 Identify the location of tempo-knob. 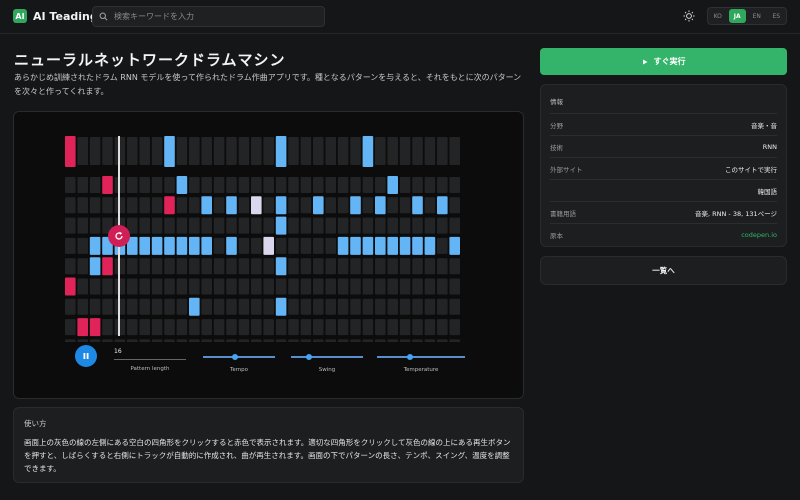
(235, 357).